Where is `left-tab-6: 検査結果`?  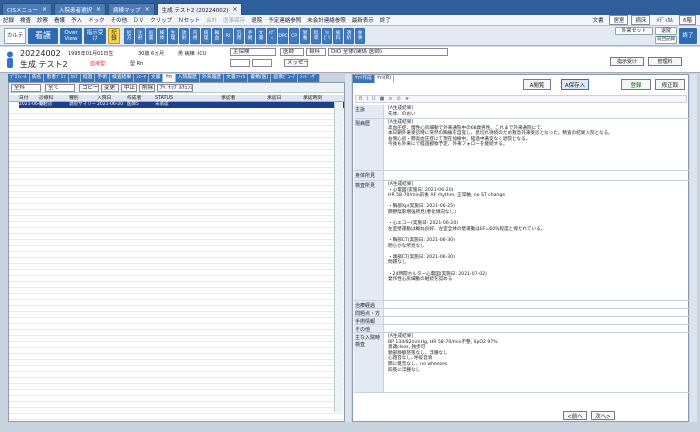
left-tab-6: 検査結果 is located at coordinates (122, 78).